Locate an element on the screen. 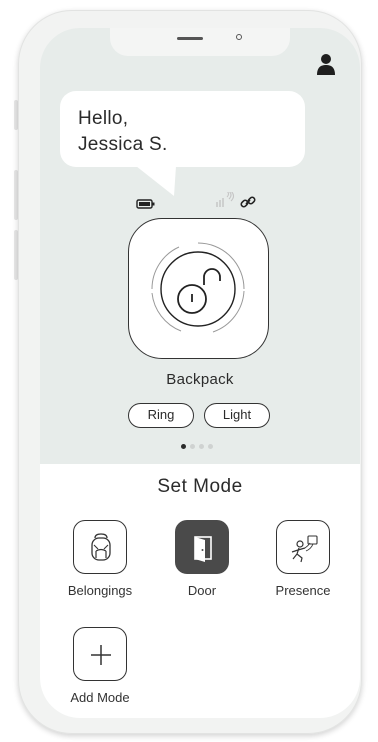 This screenshot has width=378, height=742. mode-belongings-label: Belongings is located at coordinates (100, 590).